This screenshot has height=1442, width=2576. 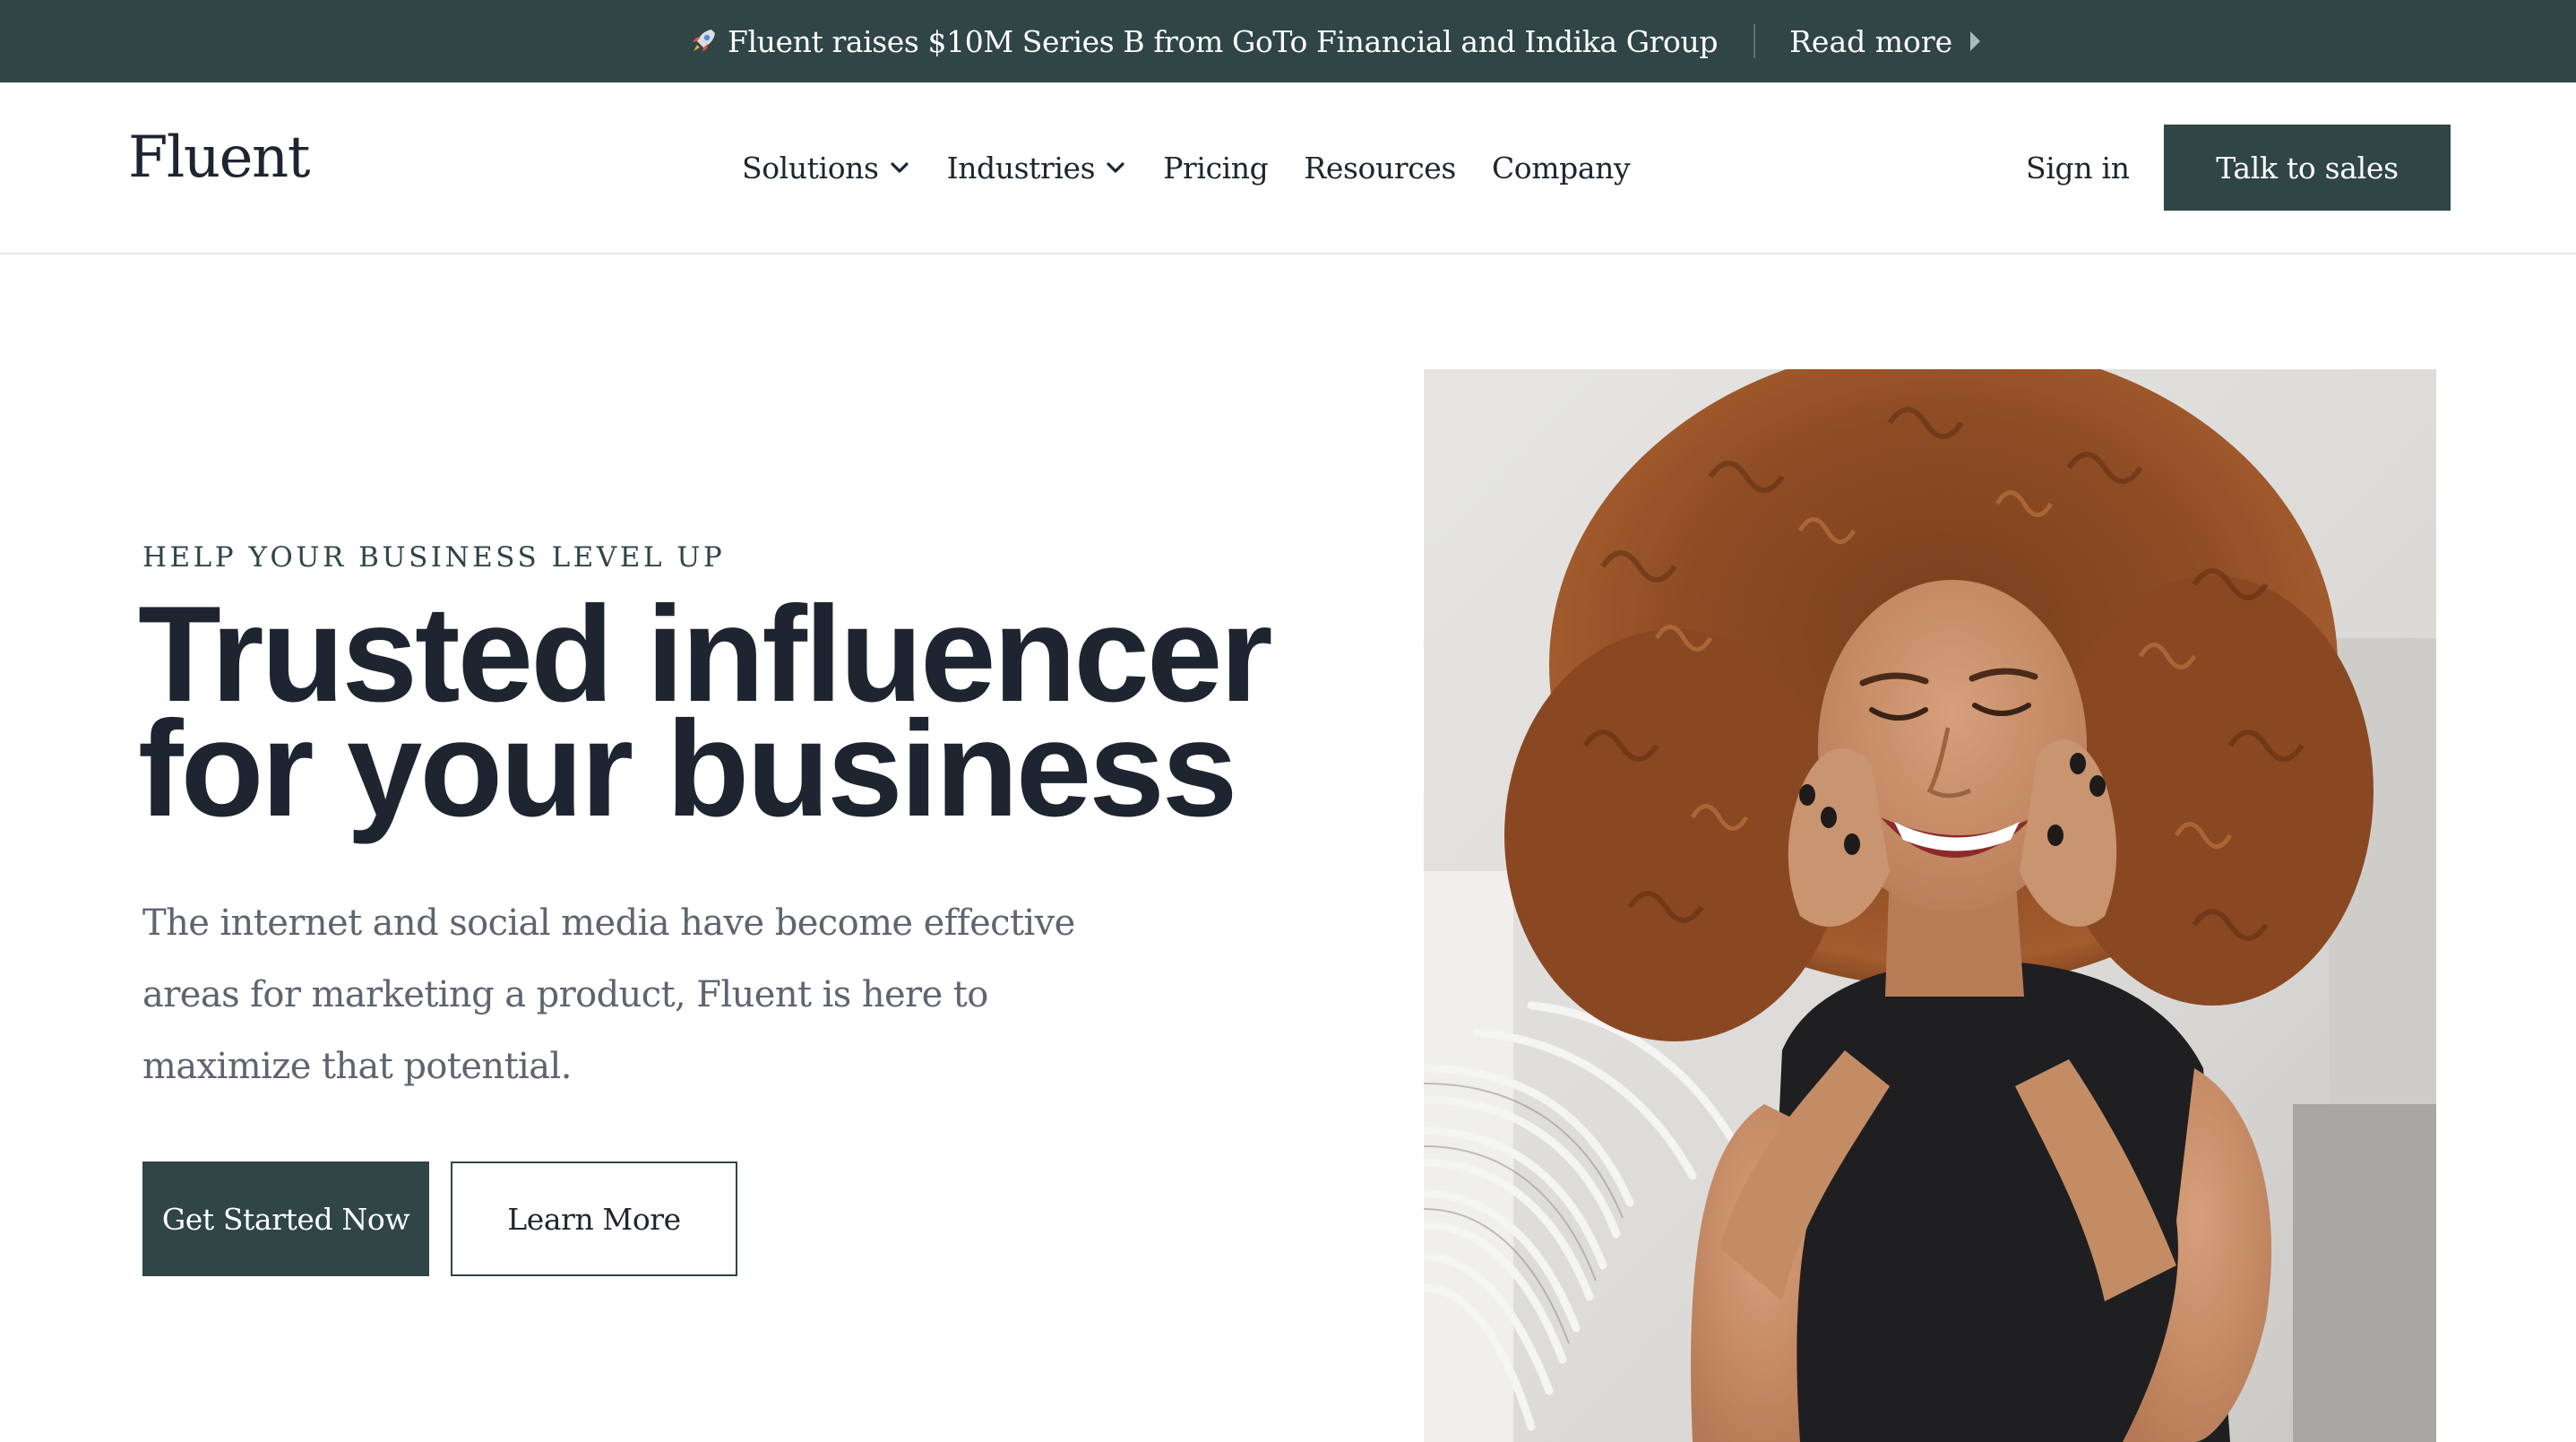 I want to click on nav-item-label: Company, so click(x=1561, y=168).